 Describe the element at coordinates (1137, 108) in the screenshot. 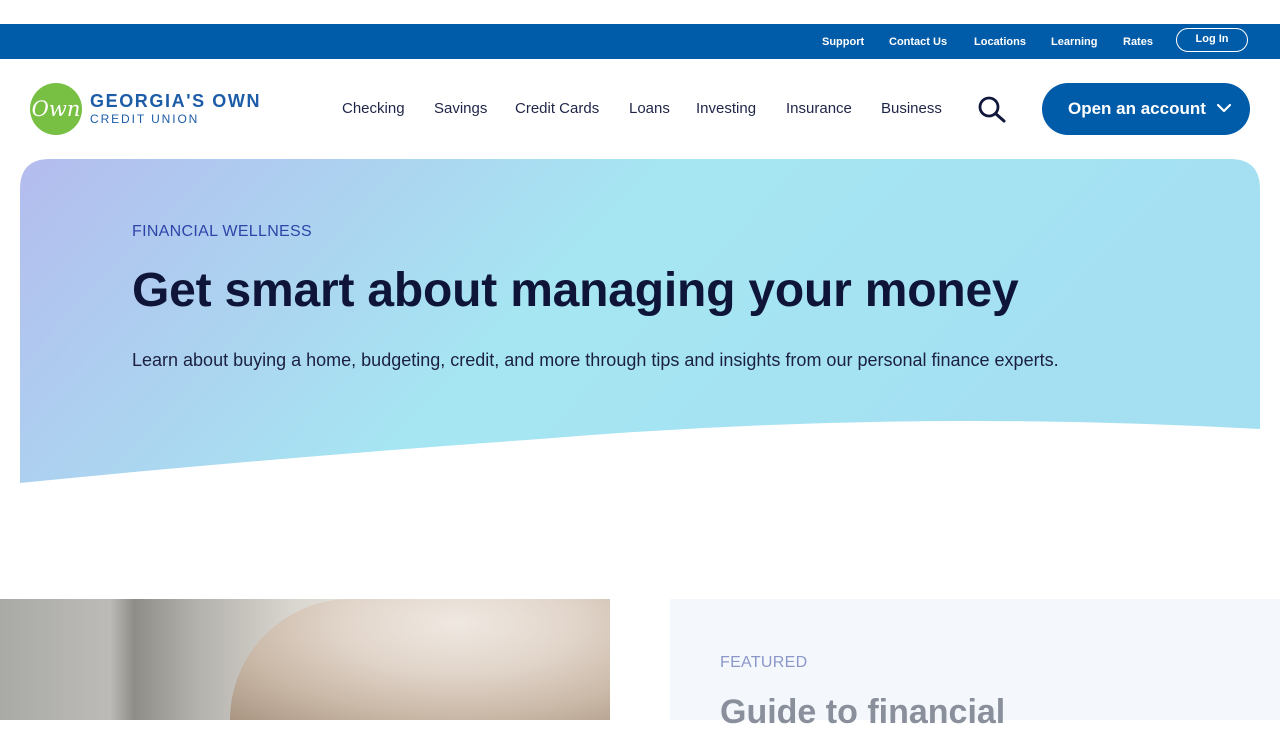

I see `open-account-label: Open an account` at that location.